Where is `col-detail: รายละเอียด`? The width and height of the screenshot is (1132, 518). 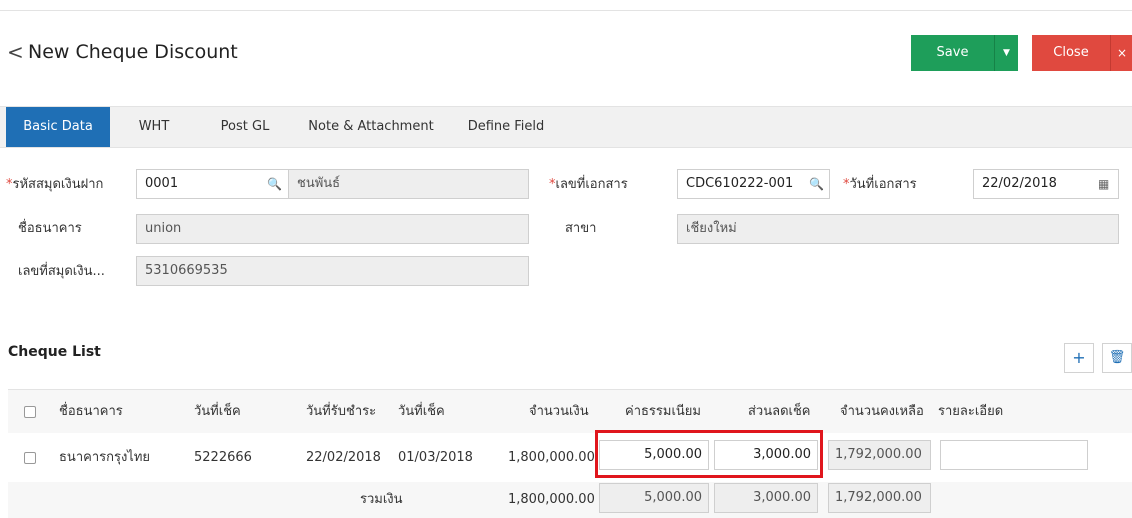
col-detail: รายละเอียด is located at coordinates (971, 411).